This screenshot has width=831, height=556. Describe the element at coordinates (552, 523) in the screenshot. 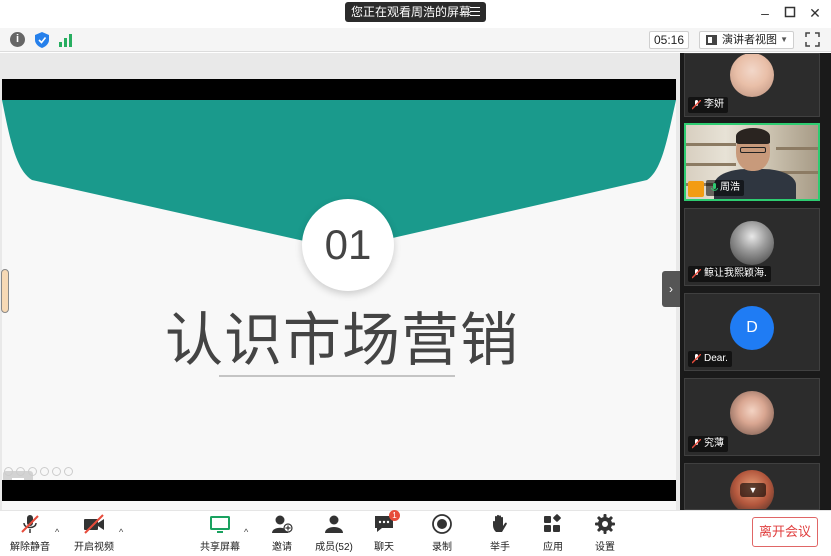

I see `apps-icon` at that location.